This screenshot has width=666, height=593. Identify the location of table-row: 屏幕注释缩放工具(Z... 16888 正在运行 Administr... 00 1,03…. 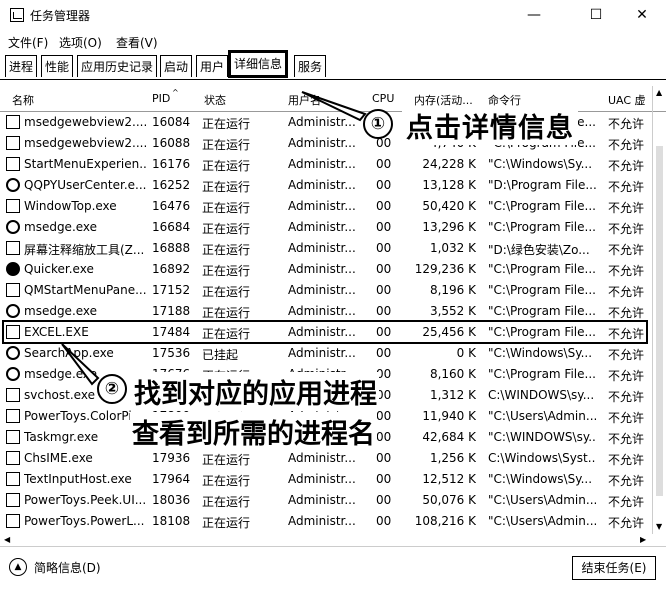
(326, 248).